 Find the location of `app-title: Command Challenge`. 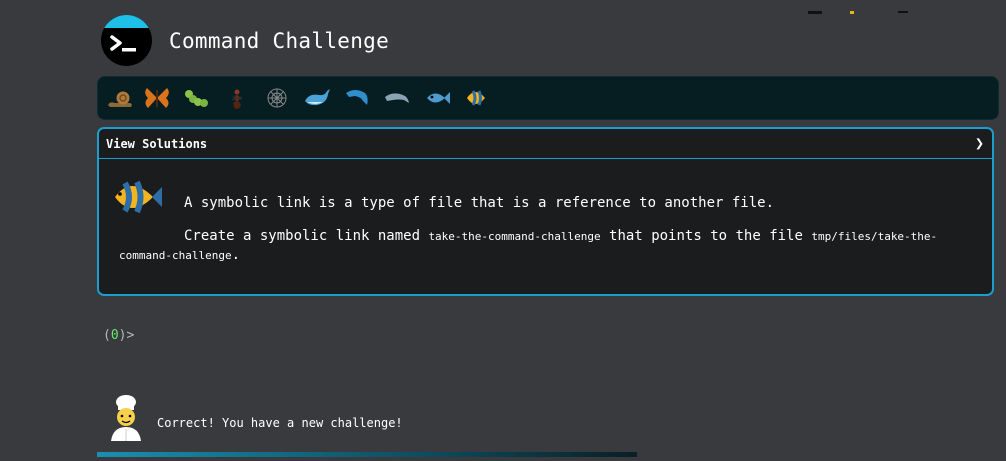

app-title: Command Challenge is located at coordinates (279, 41).